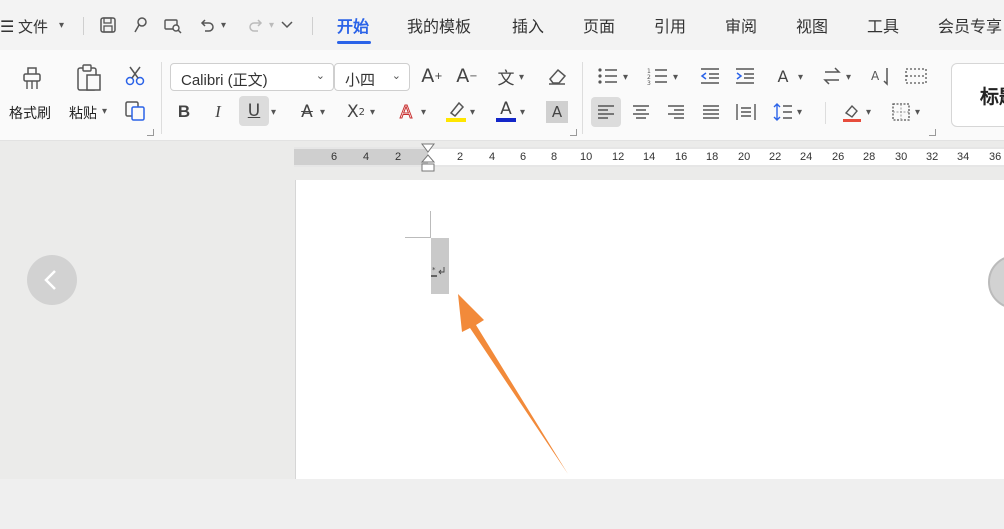 This screenshot has height=529, width=1004. What do you see at coordinates (406, 112) in the screenshot?
I see `text-effect-icon: A` at bounding box center [406, 112].